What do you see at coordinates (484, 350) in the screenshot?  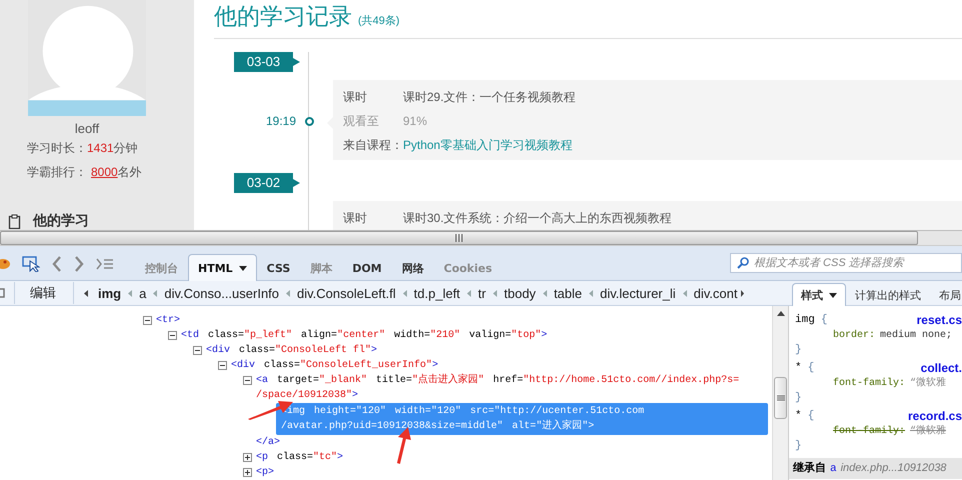 I see `code-line: <div class="ConsoleLeft fl">` at bounding box center [484, 350].